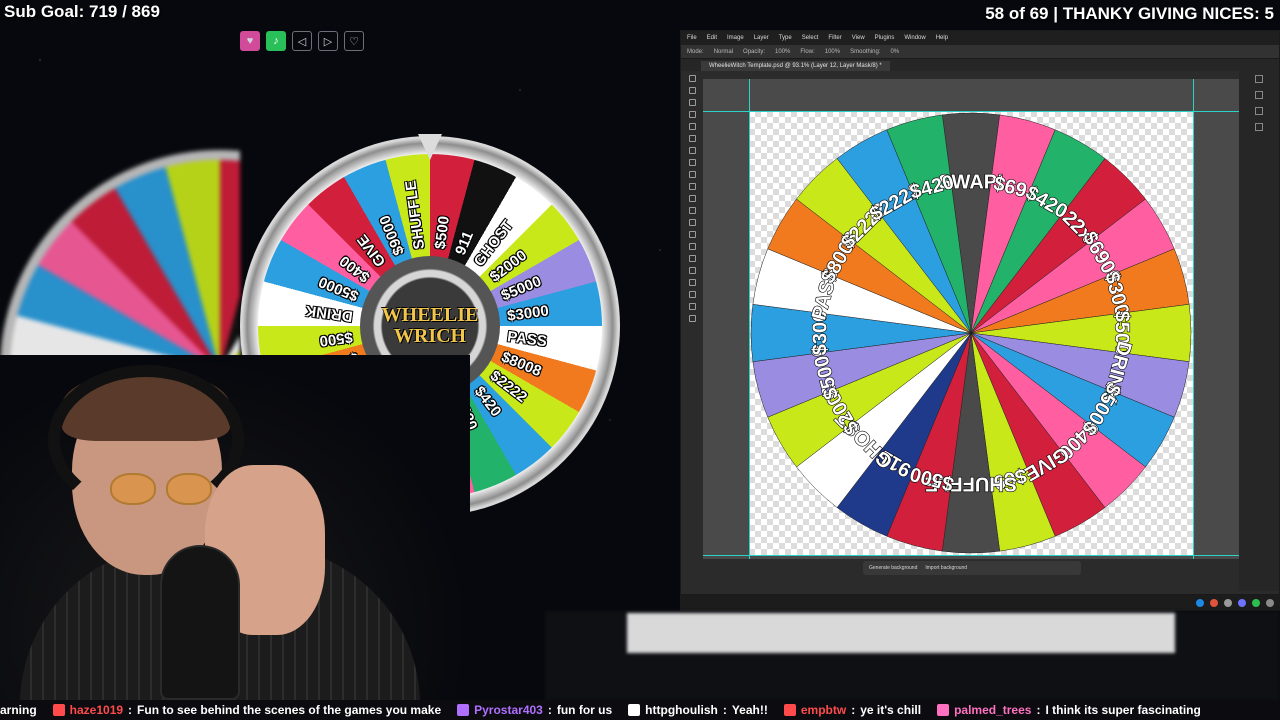 This screenshot has width=1280, height=720. What do you see at coordinates (692, 102) in the screenshot?
I see `lasso-tool-icon` at bounding box center [692, 102].